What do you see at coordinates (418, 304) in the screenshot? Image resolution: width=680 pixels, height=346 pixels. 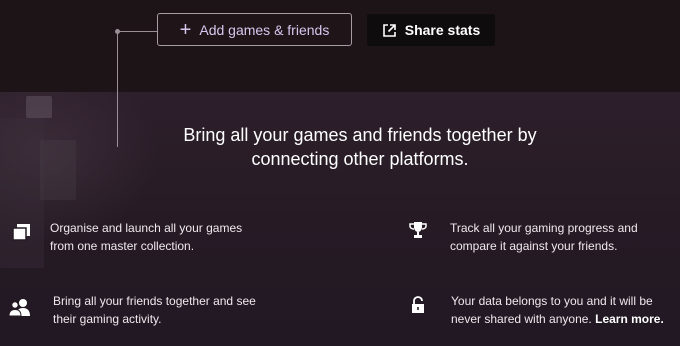 I see `lock-icon` at bounding box center [418, 304].